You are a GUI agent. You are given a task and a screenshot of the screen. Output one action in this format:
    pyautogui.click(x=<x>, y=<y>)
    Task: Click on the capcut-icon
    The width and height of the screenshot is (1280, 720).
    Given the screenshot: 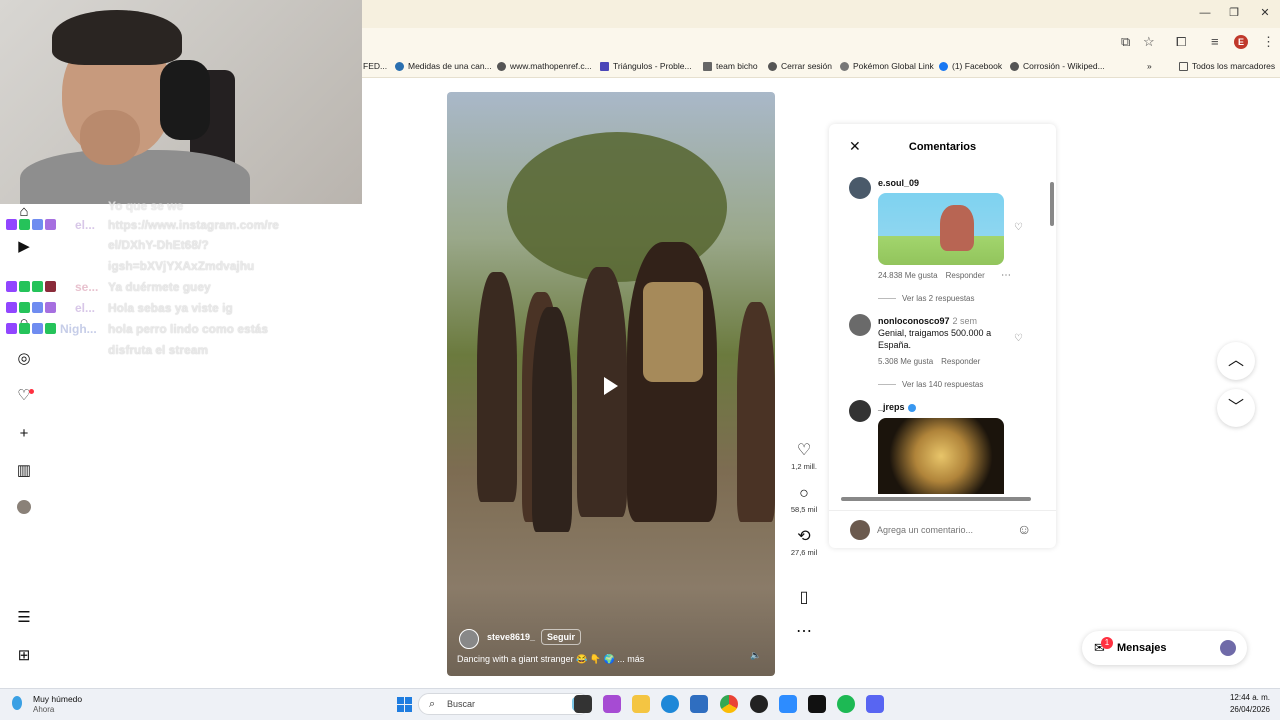 What is the action you would take?
    pyautogui.click(x=817, y=704)
    